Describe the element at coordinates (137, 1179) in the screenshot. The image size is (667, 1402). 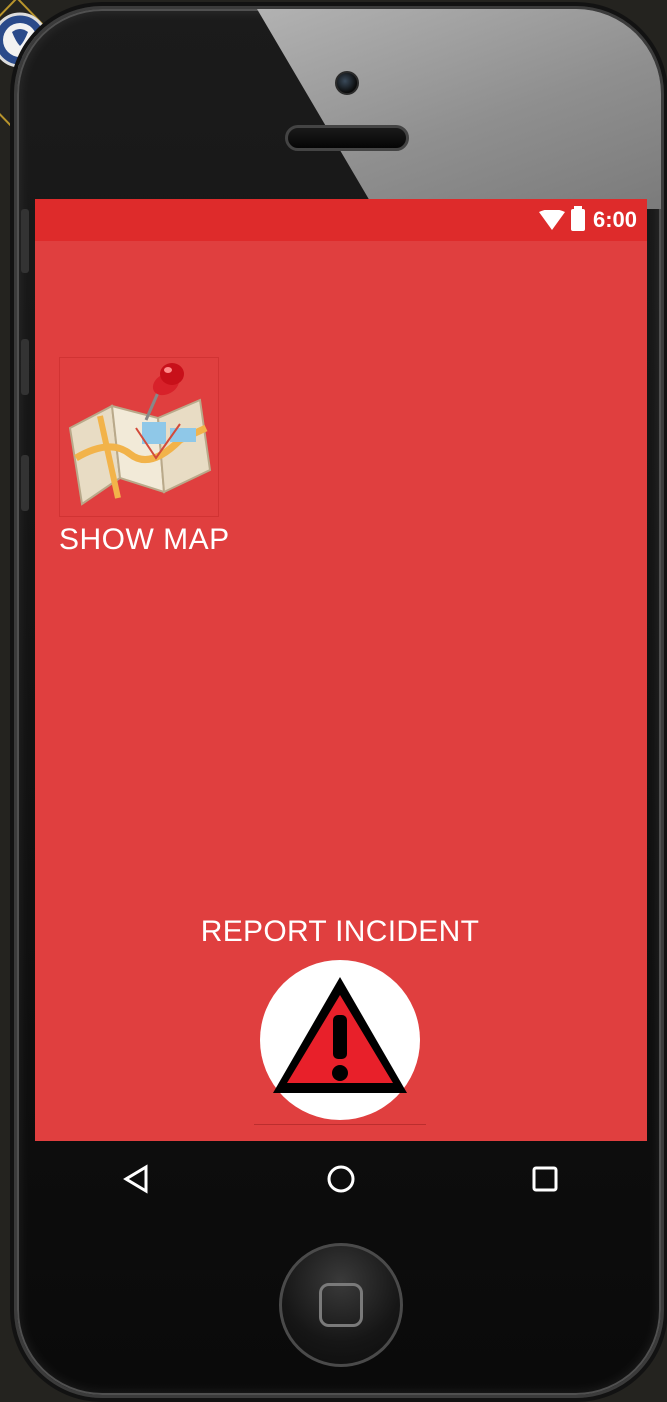
I see `back-icon` at that location.